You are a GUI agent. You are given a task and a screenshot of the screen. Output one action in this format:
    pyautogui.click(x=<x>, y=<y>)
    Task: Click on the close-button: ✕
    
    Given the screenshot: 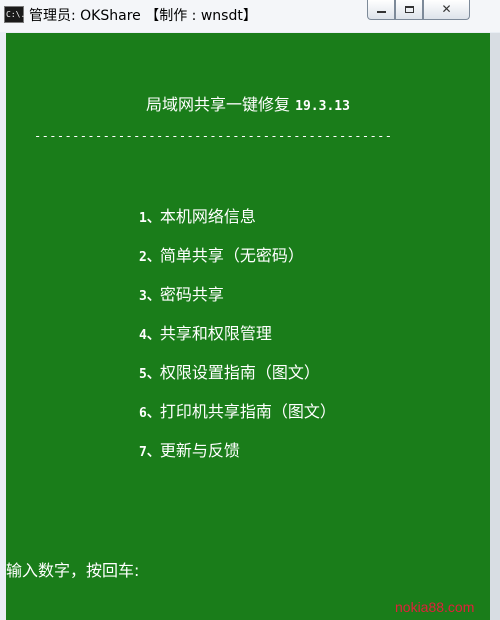 What is the action you would take?
    pyautogui.click(x=446, y=10)
    